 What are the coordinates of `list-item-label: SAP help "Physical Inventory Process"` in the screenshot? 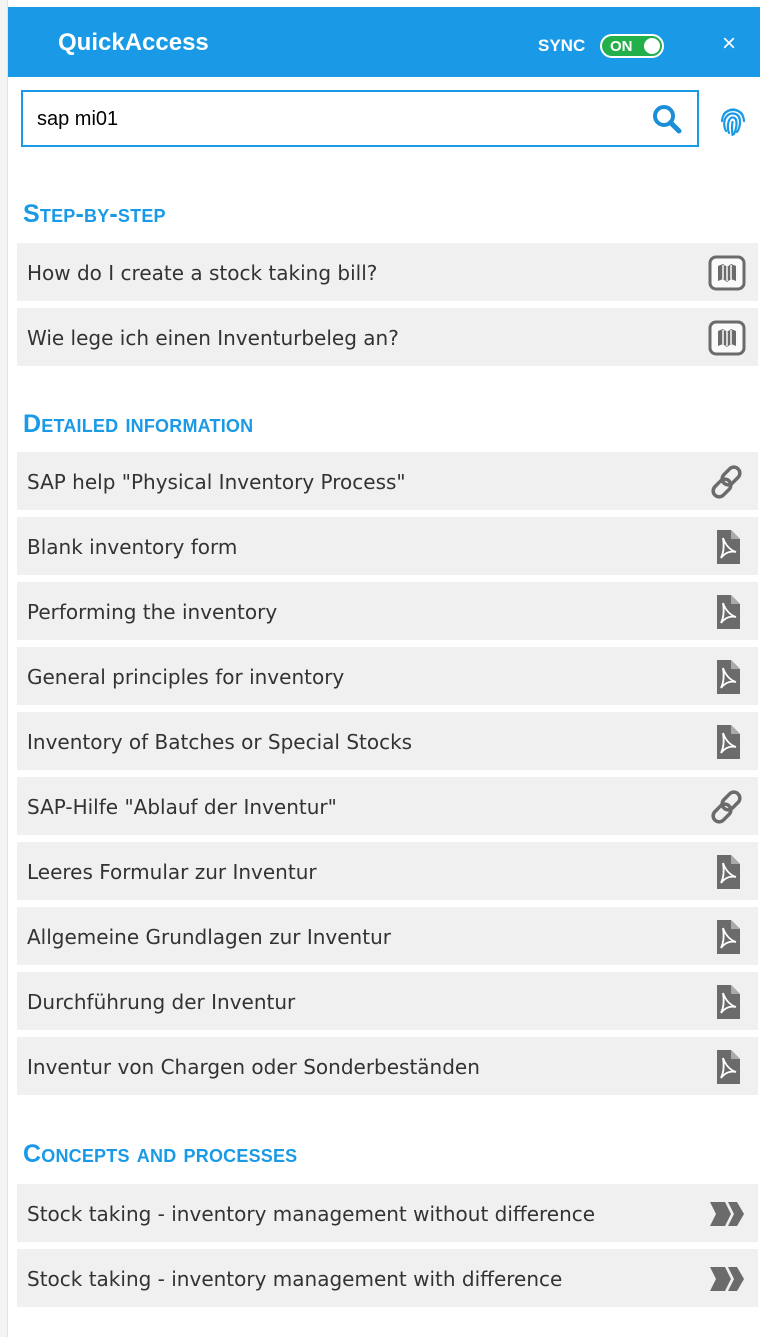 It's located at (216, 482).